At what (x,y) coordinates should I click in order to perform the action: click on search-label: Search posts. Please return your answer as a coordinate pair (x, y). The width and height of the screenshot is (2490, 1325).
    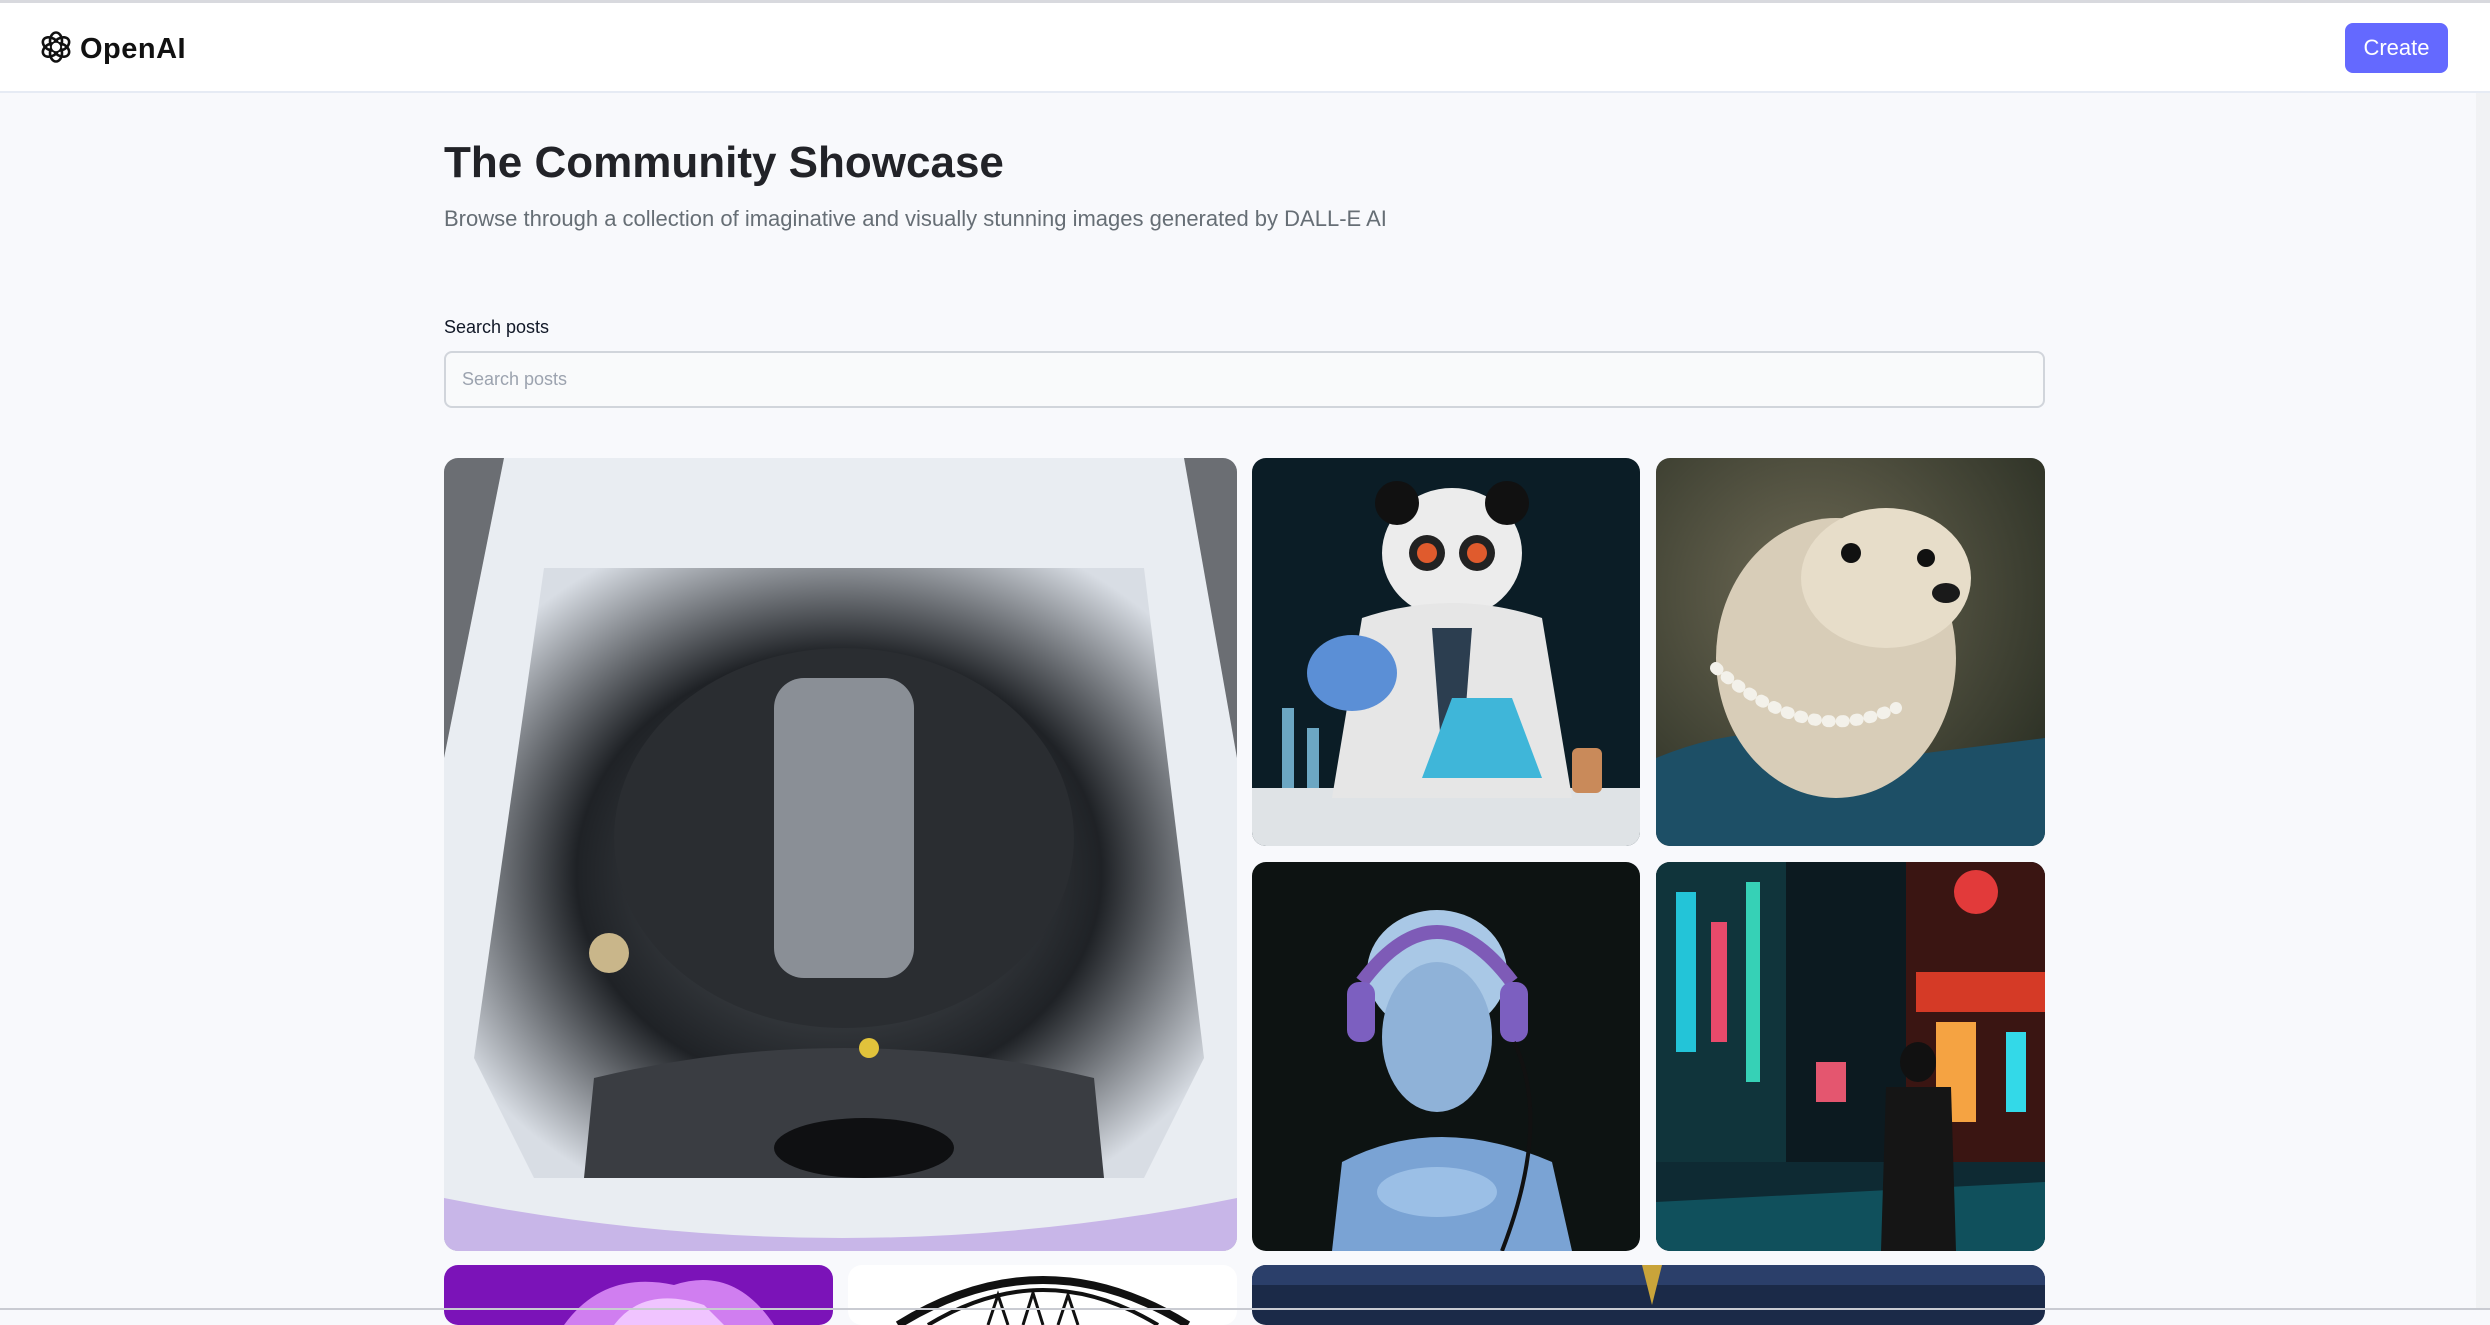
    Looking at the image, I should click on (497, 327).